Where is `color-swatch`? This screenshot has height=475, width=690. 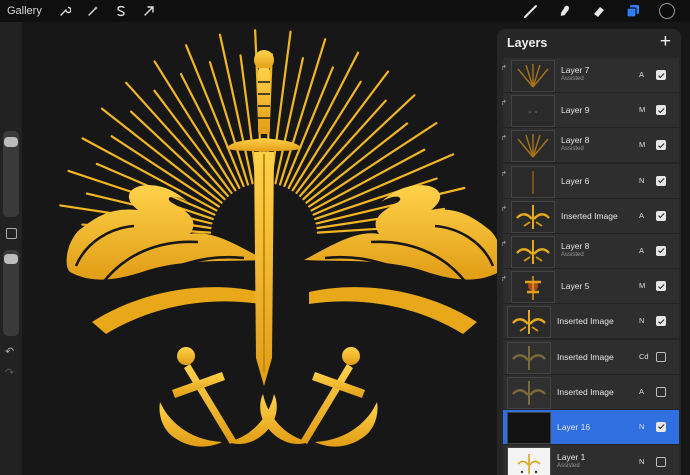
color-swatch is located at coordinates (667, 11).